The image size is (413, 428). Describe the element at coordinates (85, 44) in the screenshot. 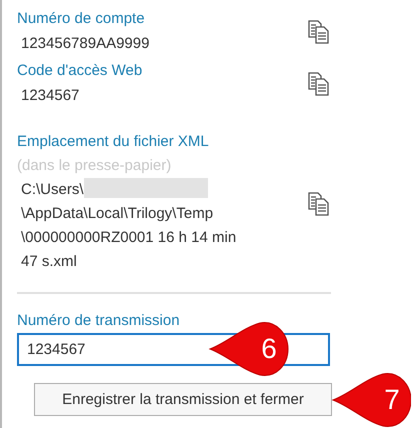

I see `field-value: 123456789AA9999` at that location.